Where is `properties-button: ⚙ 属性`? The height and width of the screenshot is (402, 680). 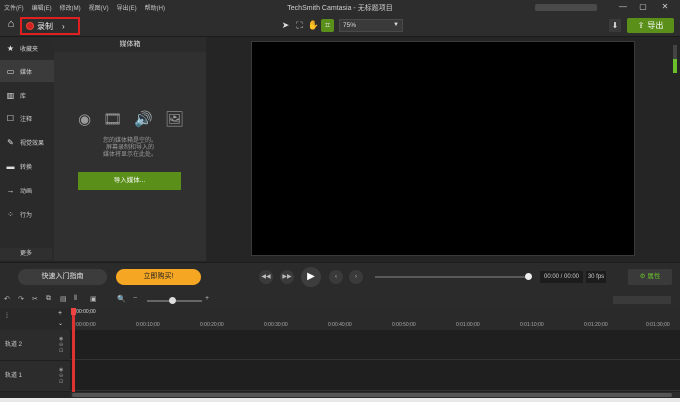 properties-button: ⚙ 属性 is located at coordinates (650, 277).